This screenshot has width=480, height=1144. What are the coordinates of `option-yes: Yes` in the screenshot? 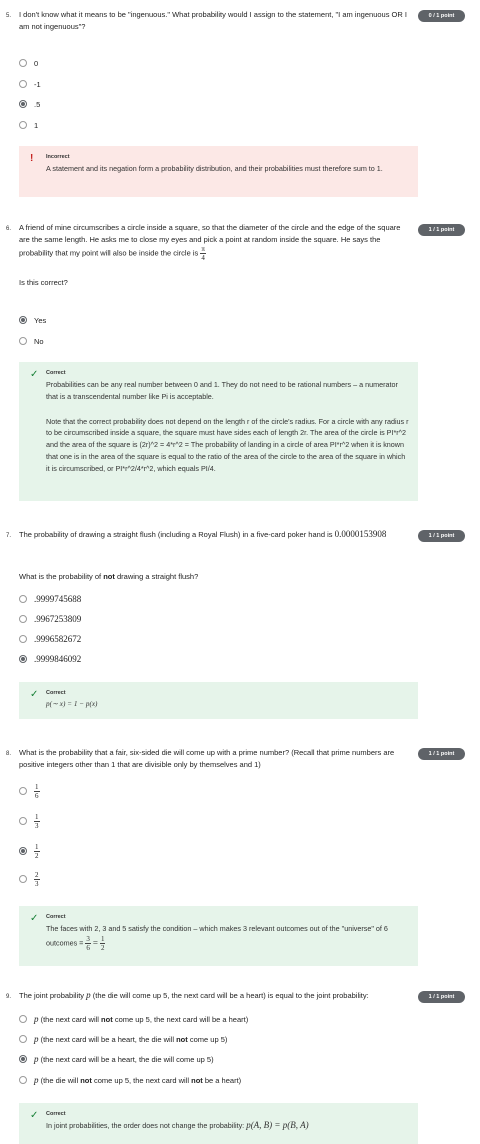 It's located at (32, 320).